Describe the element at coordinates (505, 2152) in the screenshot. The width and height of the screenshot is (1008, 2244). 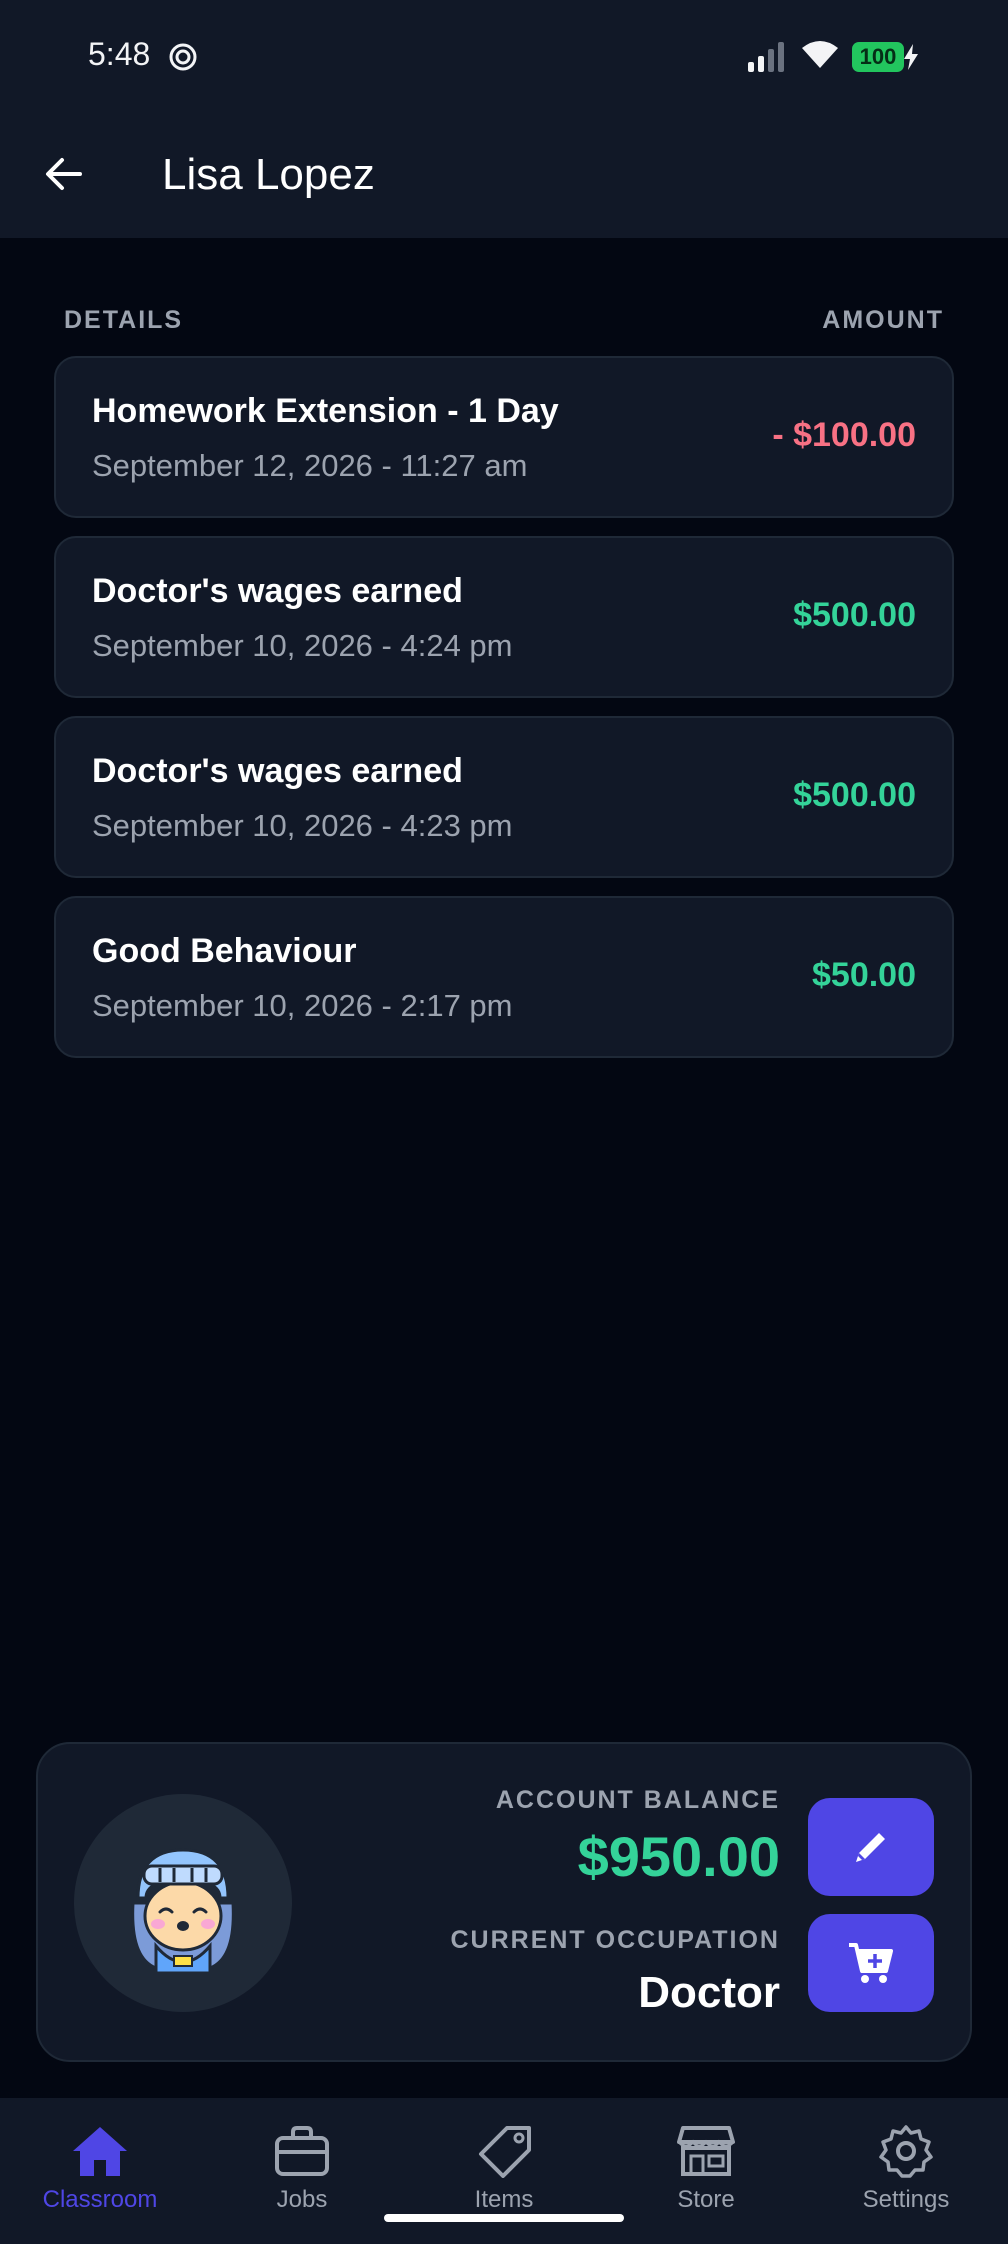
I see `tag-icon` at that location.